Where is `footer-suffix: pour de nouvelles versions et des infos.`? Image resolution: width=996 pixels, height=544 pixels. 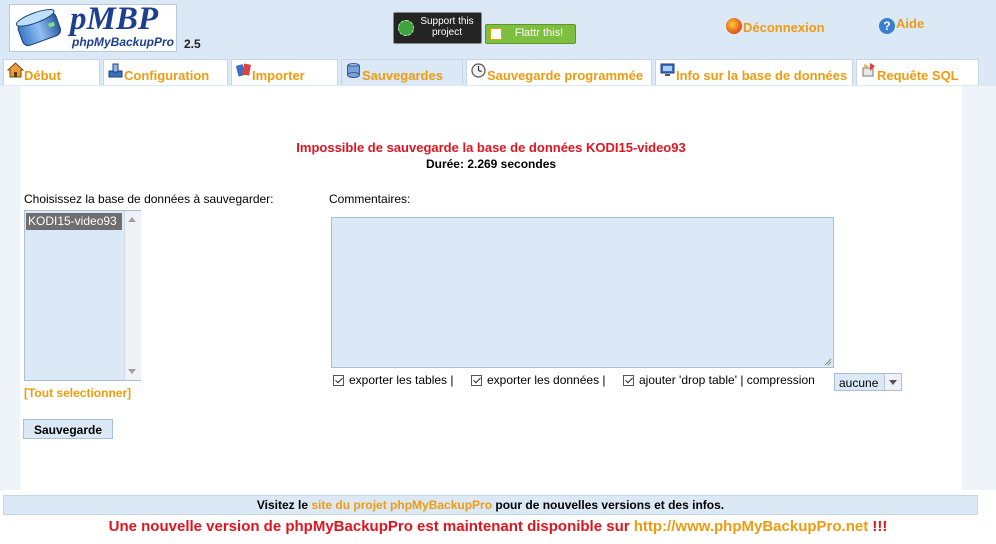 footer-suffix: pour de nouvelles versions et des infos. is located at coordinates (608, 505).